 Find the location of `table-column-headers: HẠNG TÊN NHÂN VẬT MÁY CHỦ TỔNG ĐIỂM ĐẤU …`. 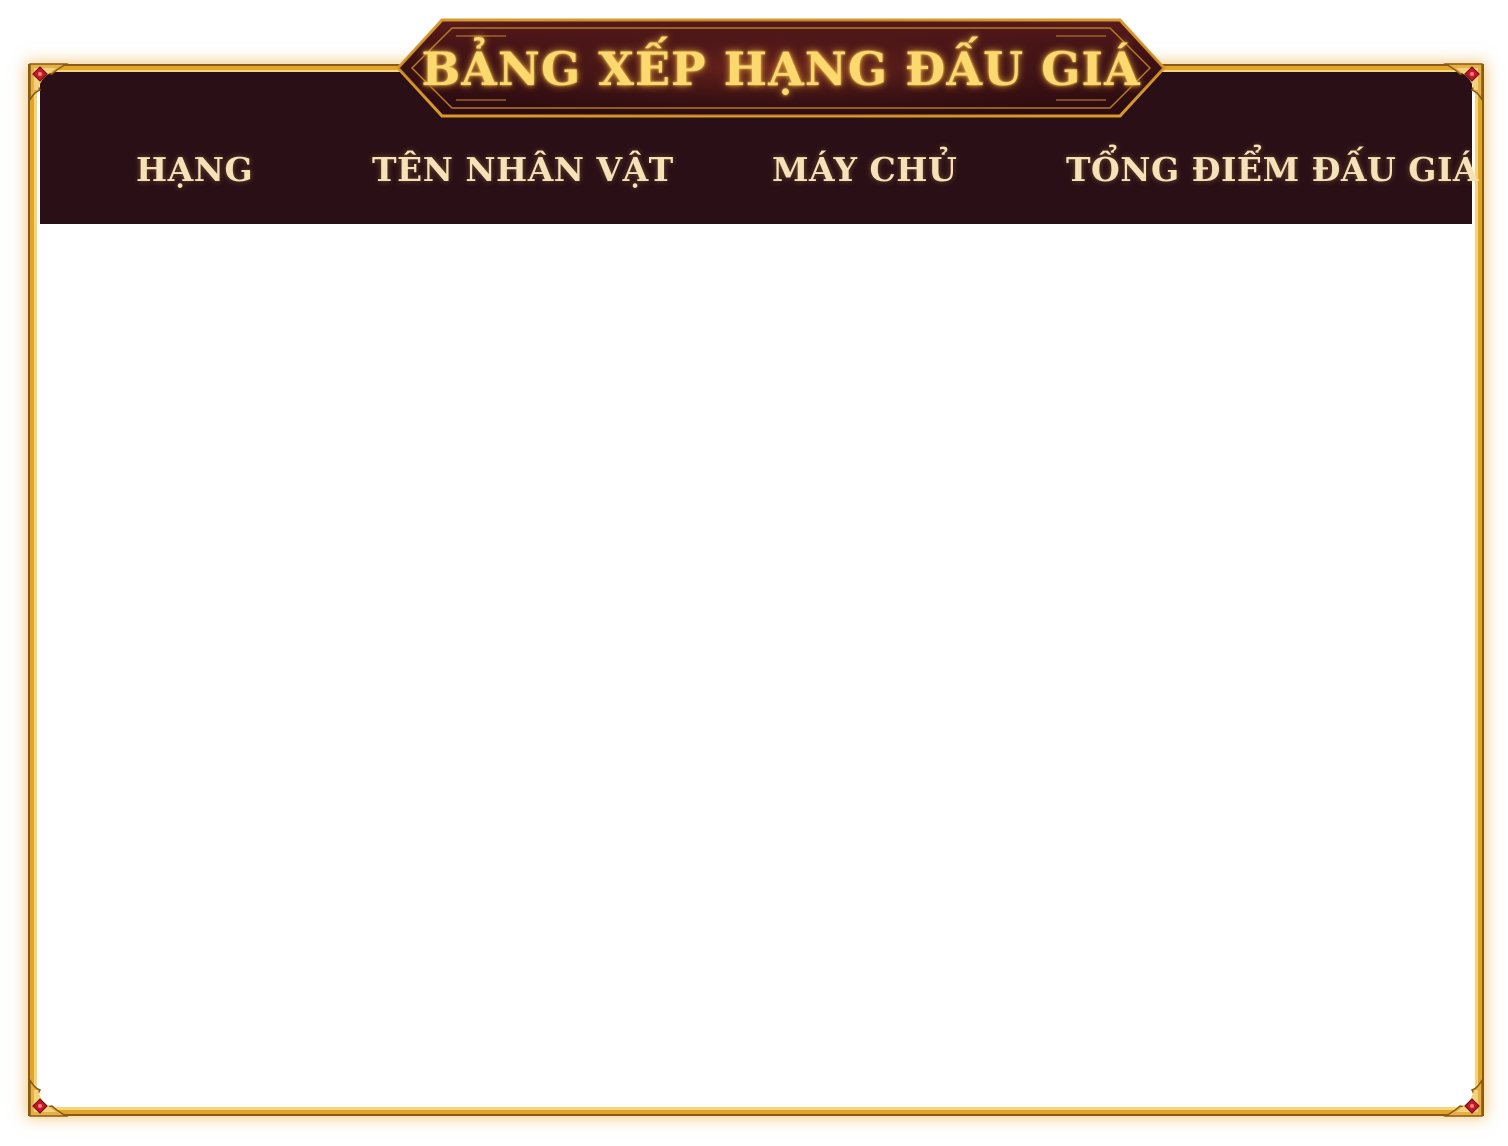

table-column-headers: HẠNG TÊN NHÂN VẬT MÁY CHỦ TỔNG ĐIỂM ĐẤU … is located at coordinates (759, 172).